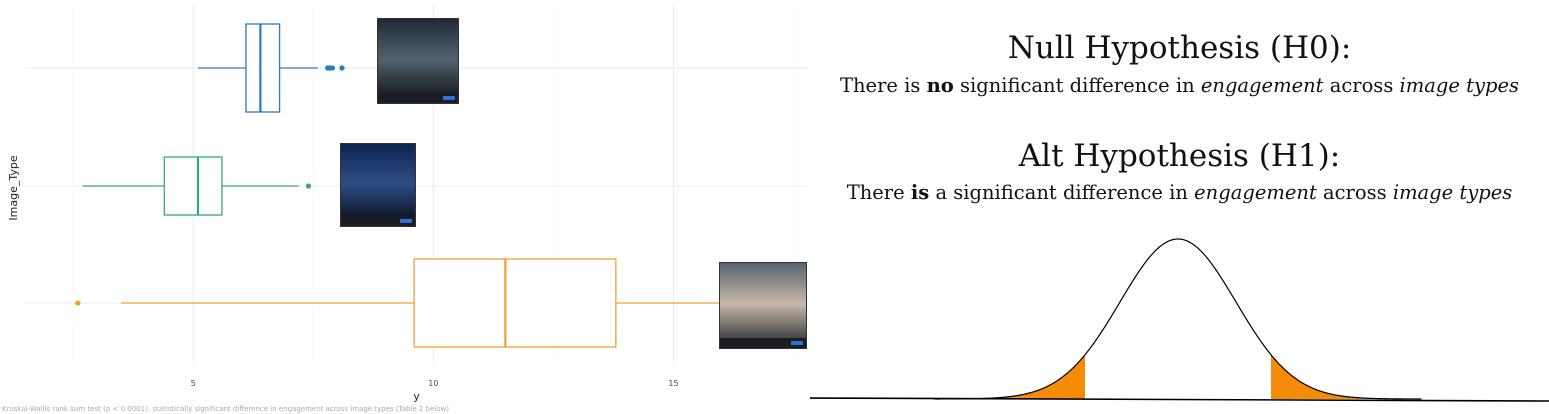 This screenshot has width=1549, height=414. I want to click on baseline-axis, so click(1179, 399).